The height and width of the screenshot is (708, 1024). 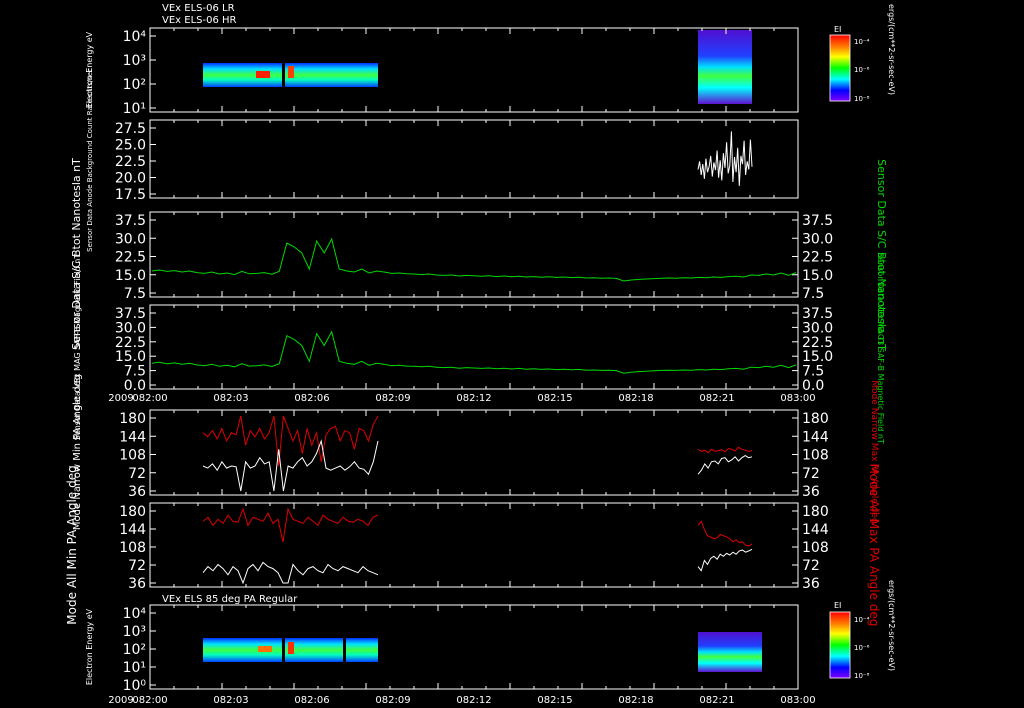 I want to click on y-tick-label: 15.0, so click(x=130, y=276).